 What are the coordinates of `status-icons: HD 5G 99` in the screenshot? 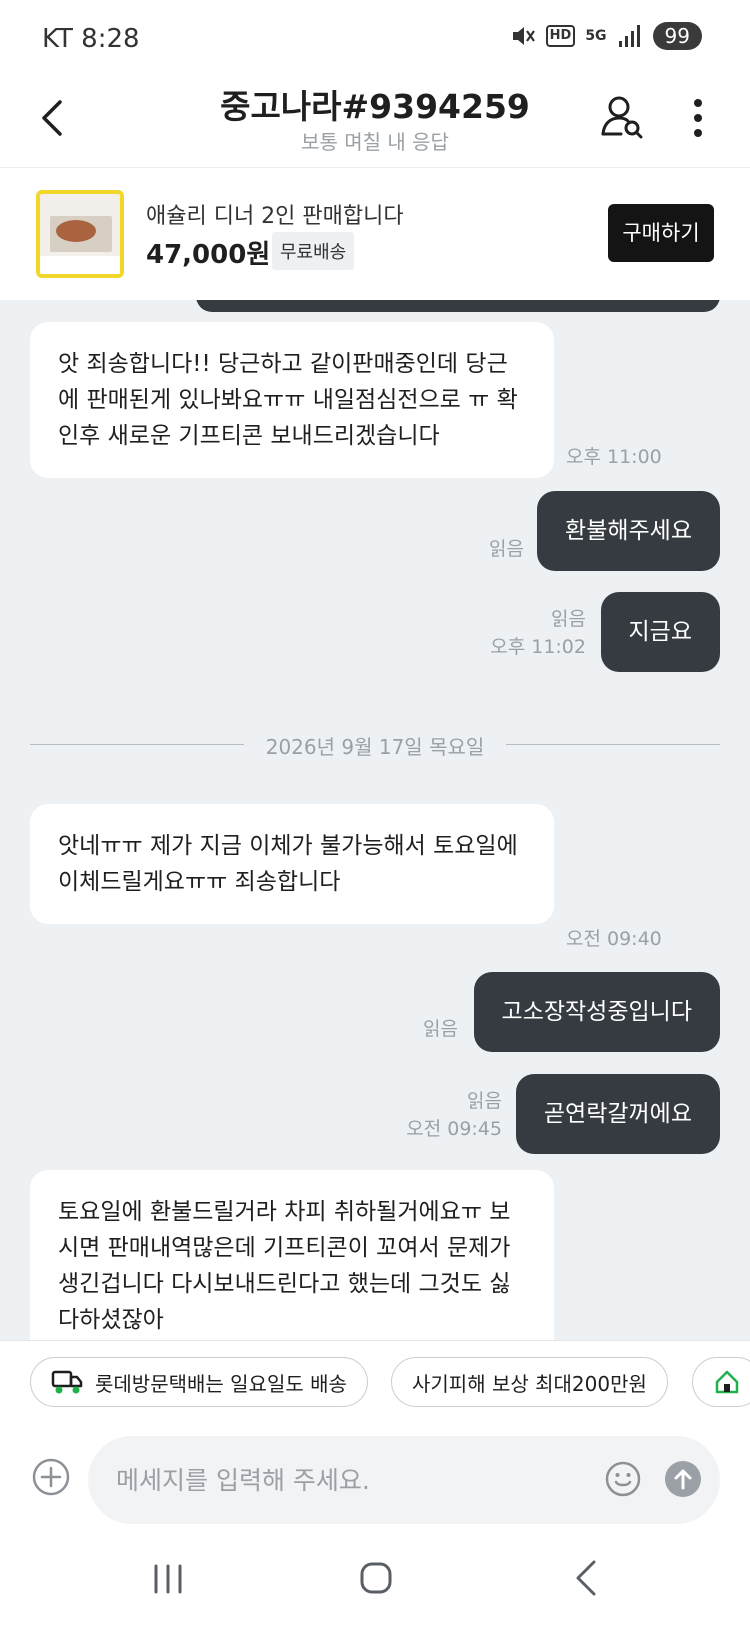 It's located at (606, 36).